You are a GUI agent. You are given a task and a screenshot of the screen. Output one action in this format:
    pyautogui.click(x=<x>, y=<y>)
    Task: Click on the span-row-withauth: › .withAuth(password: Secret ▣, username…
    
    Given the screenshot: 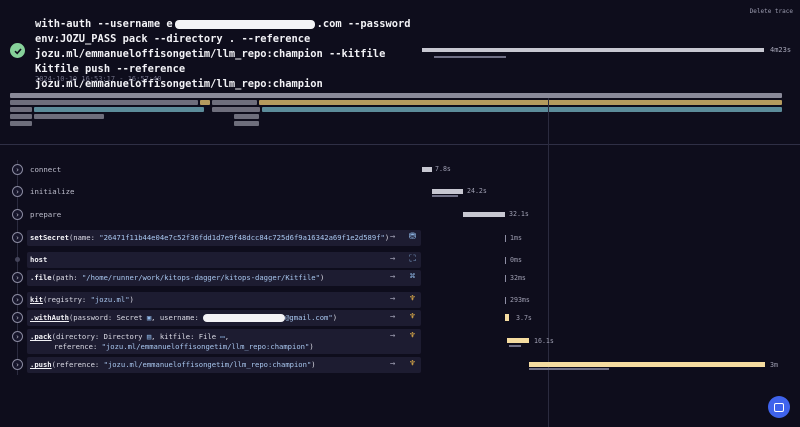 What is the action you would take?
    pyautogui.click(x=400, y=318)
    